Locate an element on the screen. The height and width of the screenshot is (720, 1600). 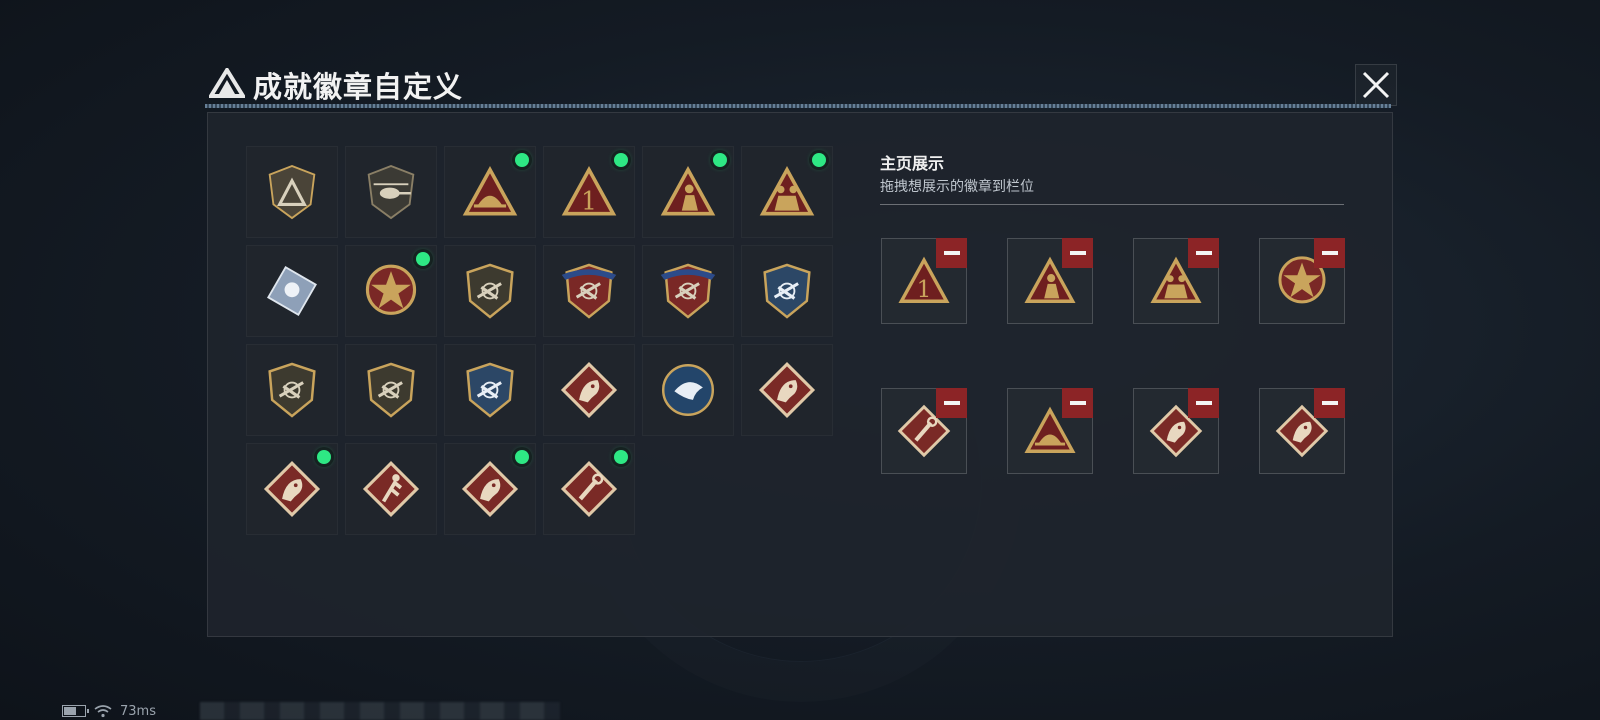
triangle-logo-icon is located at coordinates (227, 83).